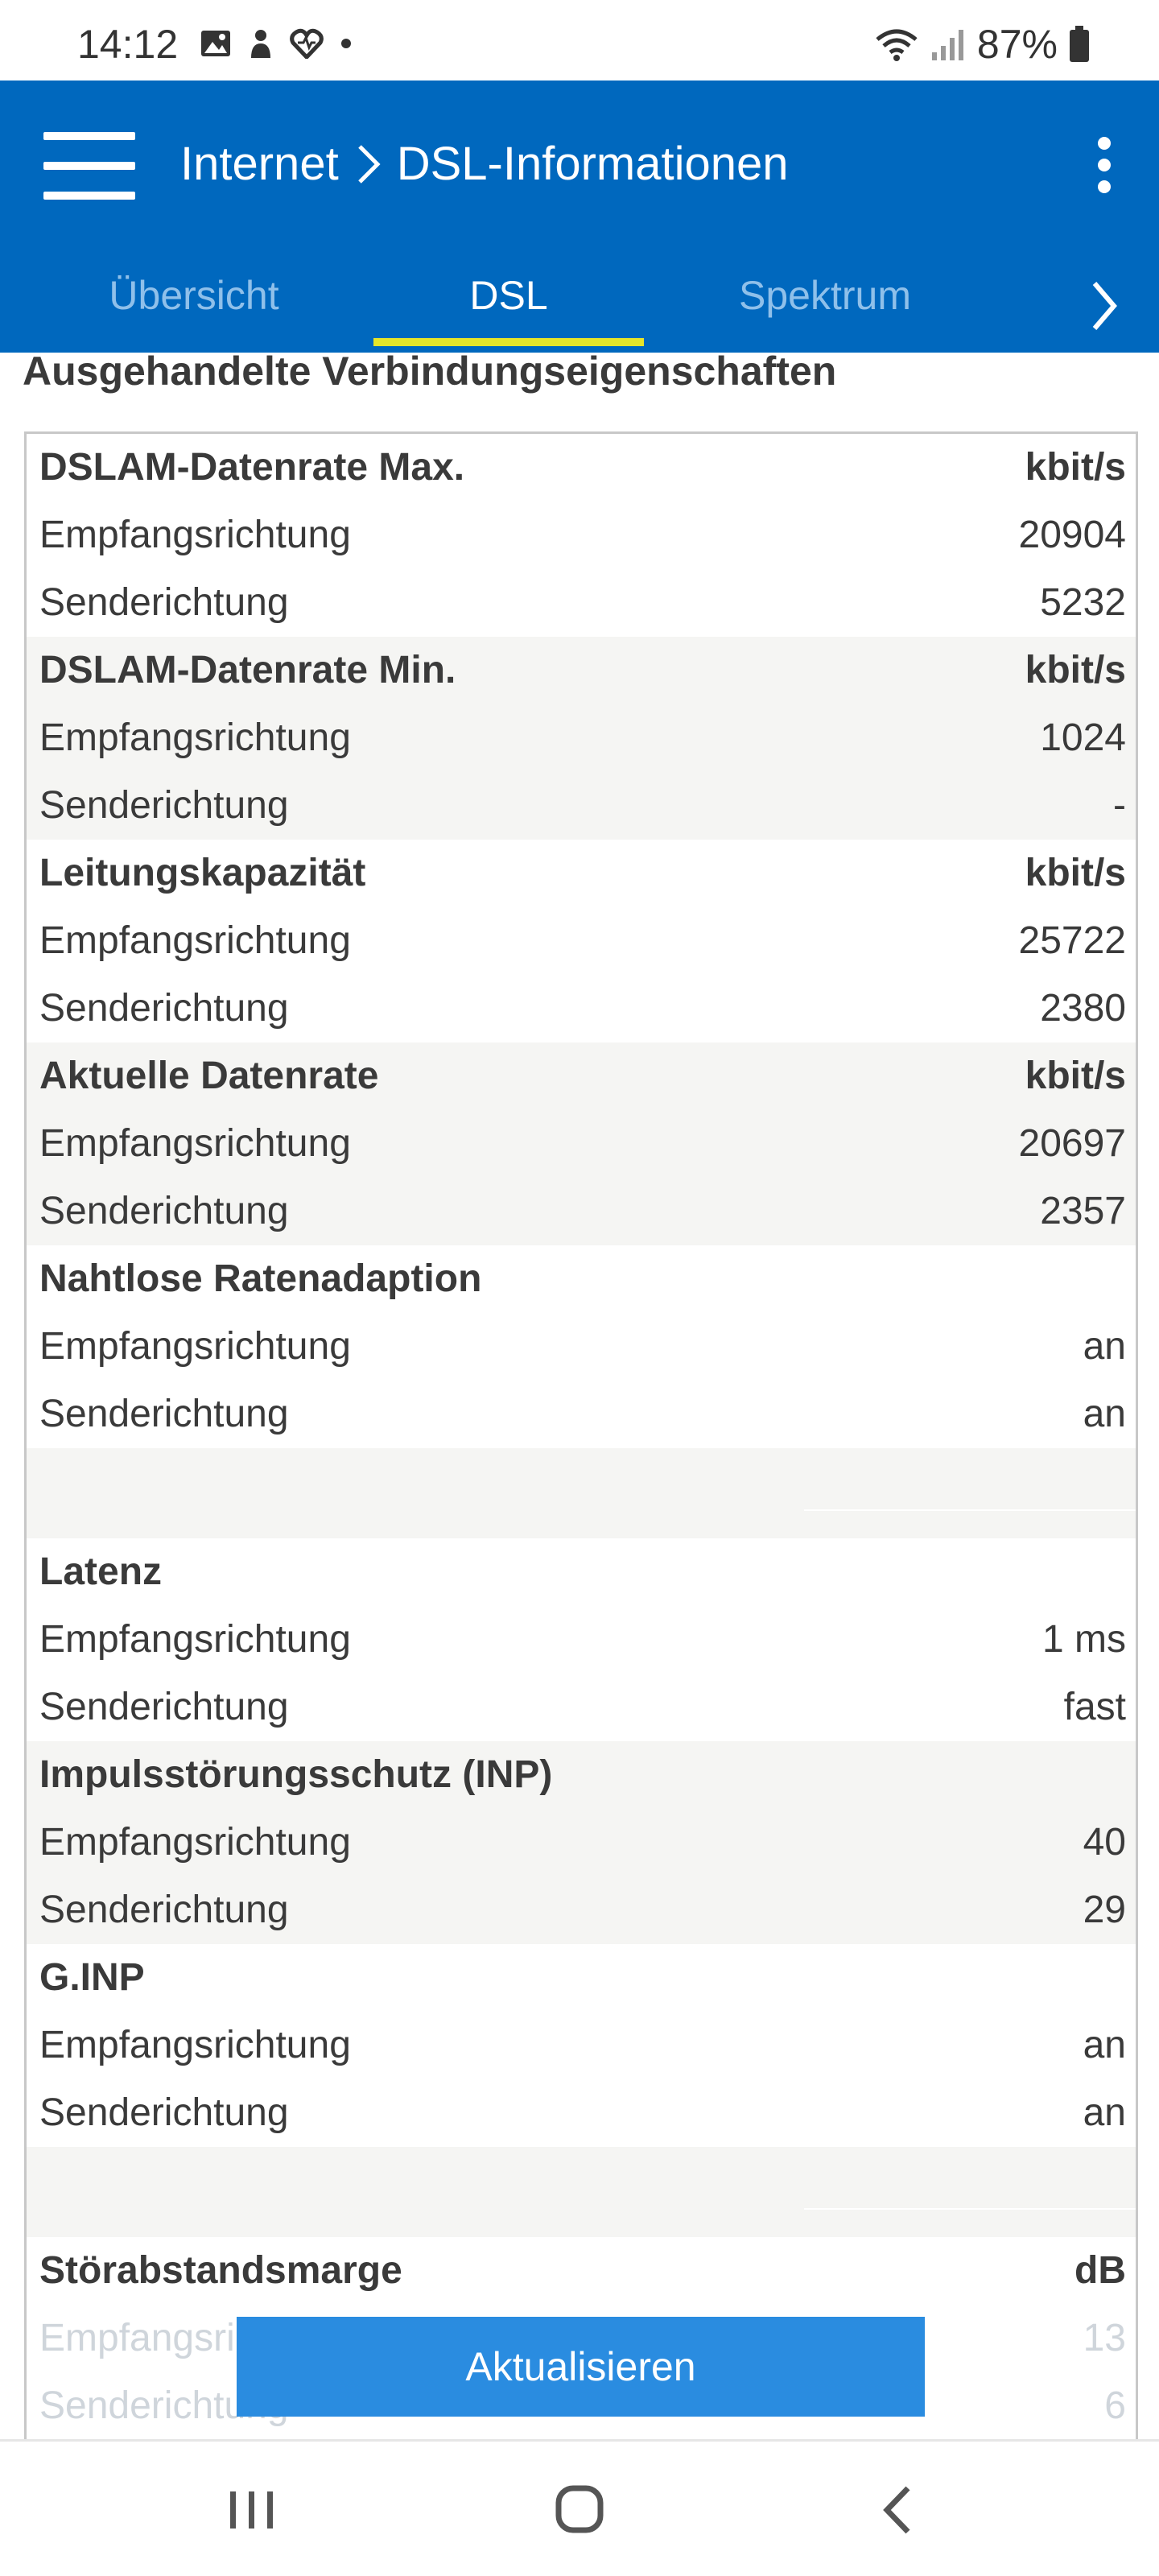 The image size is (1159, 2576). I want to click on group-title: Leitungskapazität, so click(202, 873).